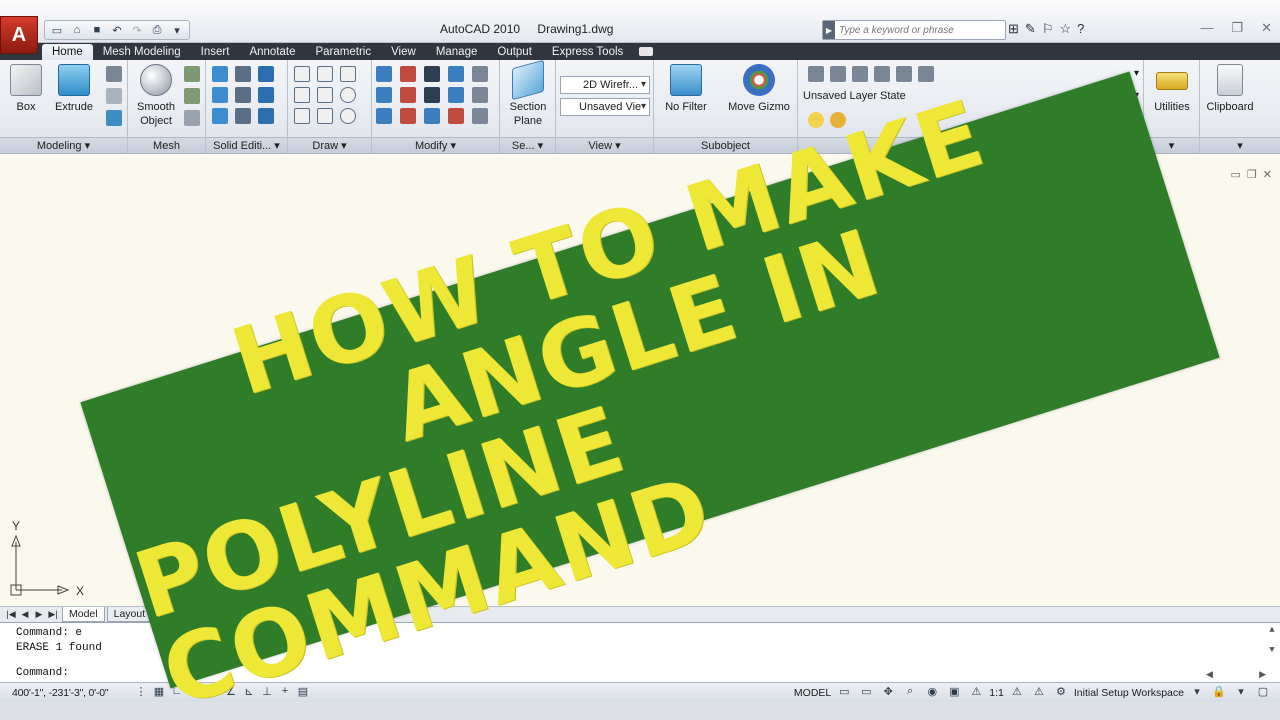 The image size is (1280, 720). What do you see at coordinates (1236, 675) in the screenshot?
I see `command-hscroll: ◀ ▶` at bounding box center [1236, 675].